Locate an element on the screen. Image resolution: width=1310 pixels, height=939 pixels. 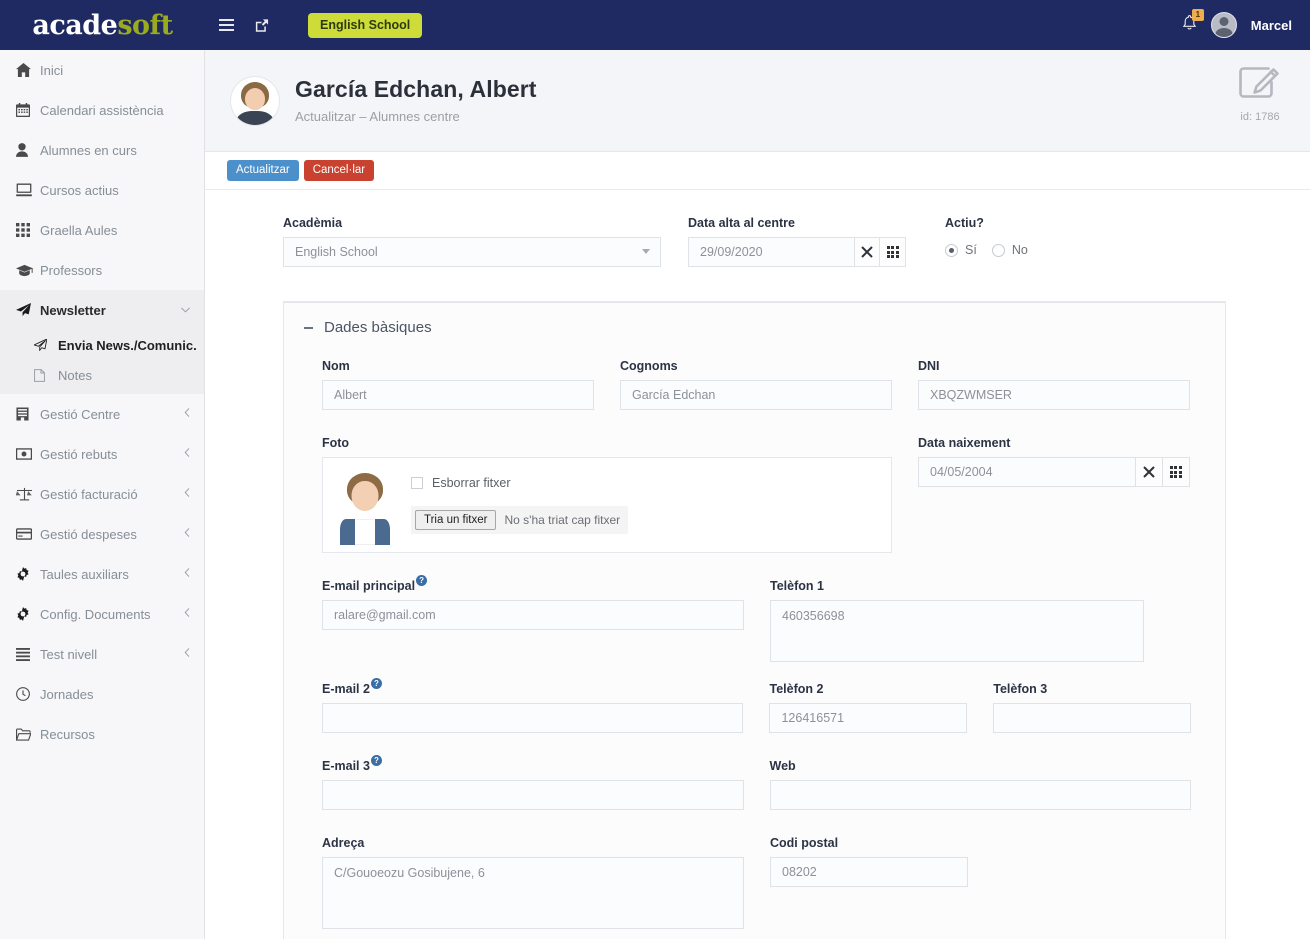
brand-logo: acade soft is located at coordinates (102, 25).